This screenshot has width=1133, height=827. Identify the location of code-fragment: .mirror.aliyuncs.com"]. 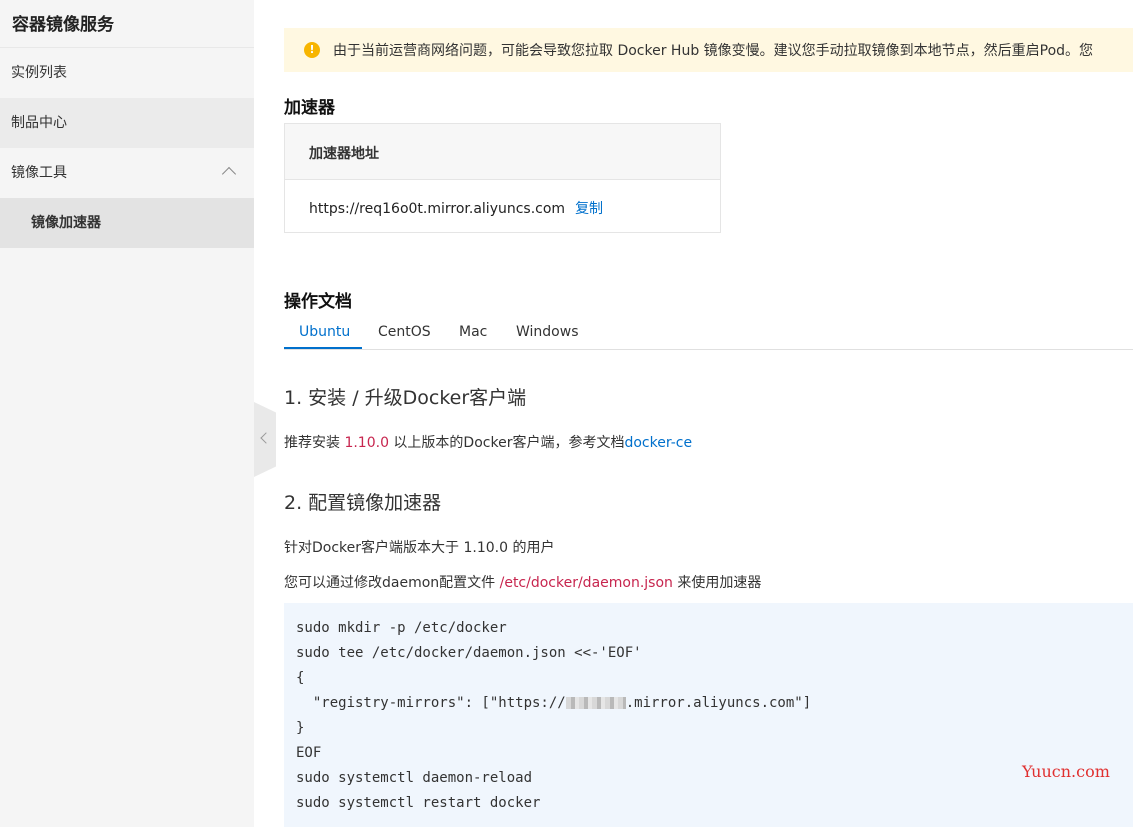
(718, 703).